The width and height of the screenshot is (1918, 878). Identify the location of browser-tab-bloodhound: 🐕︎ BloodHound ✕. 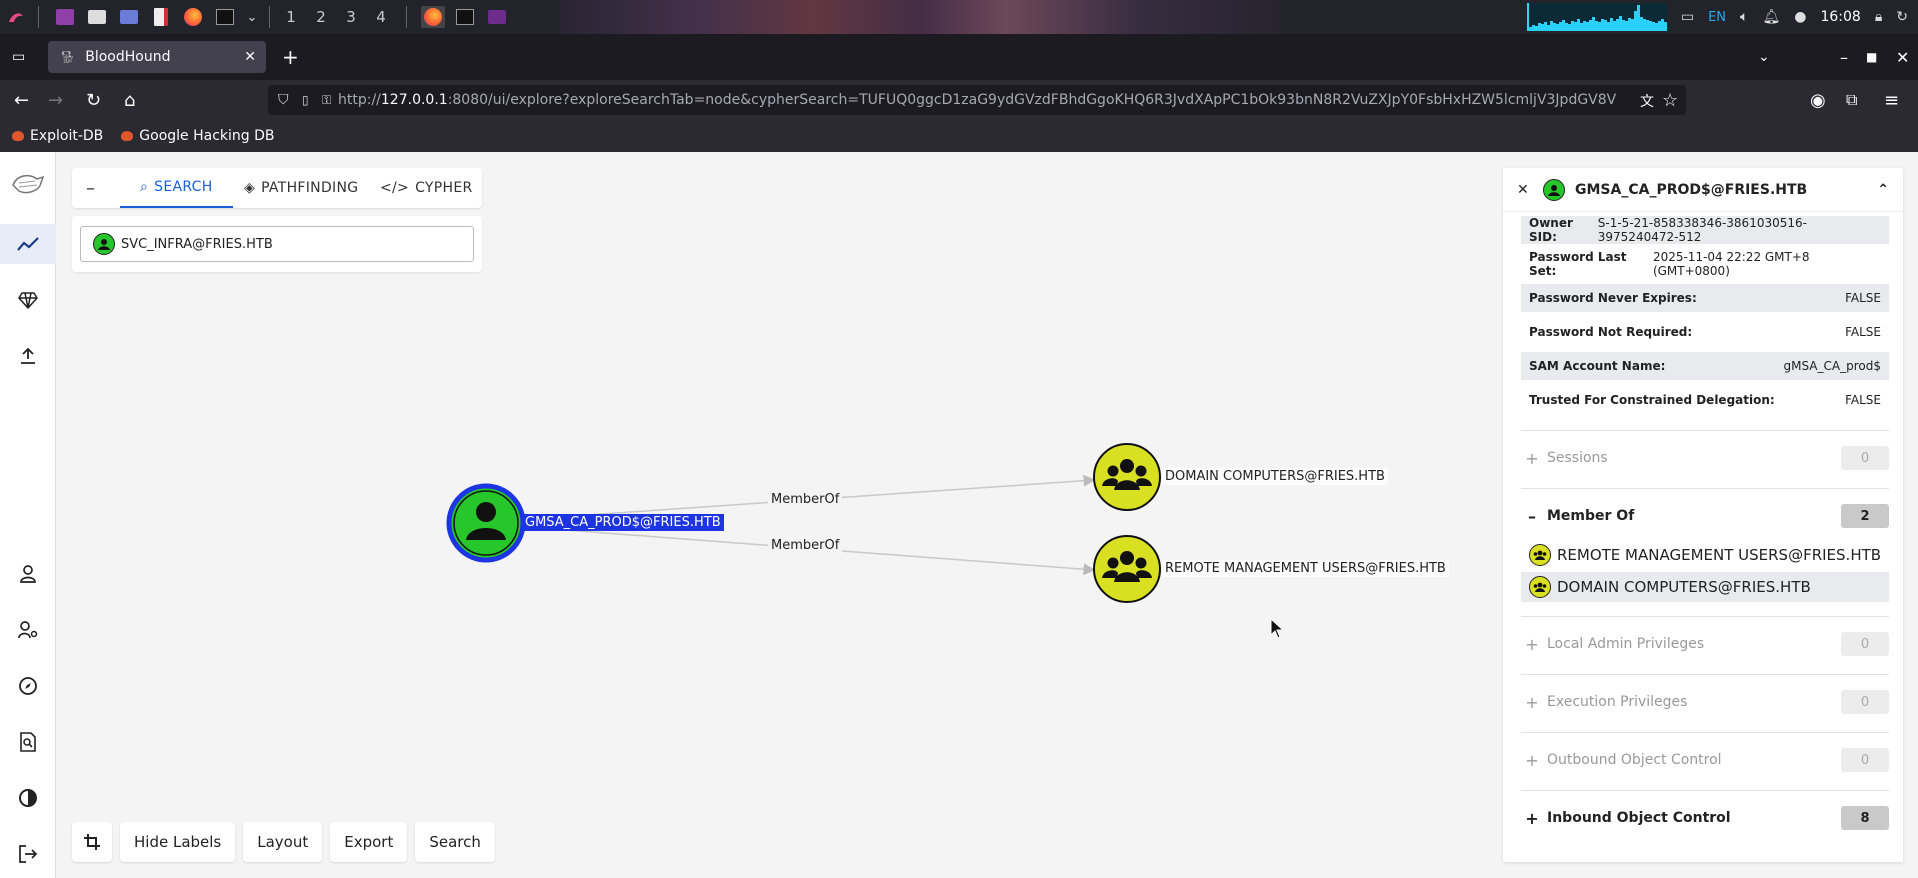
(157, 57).